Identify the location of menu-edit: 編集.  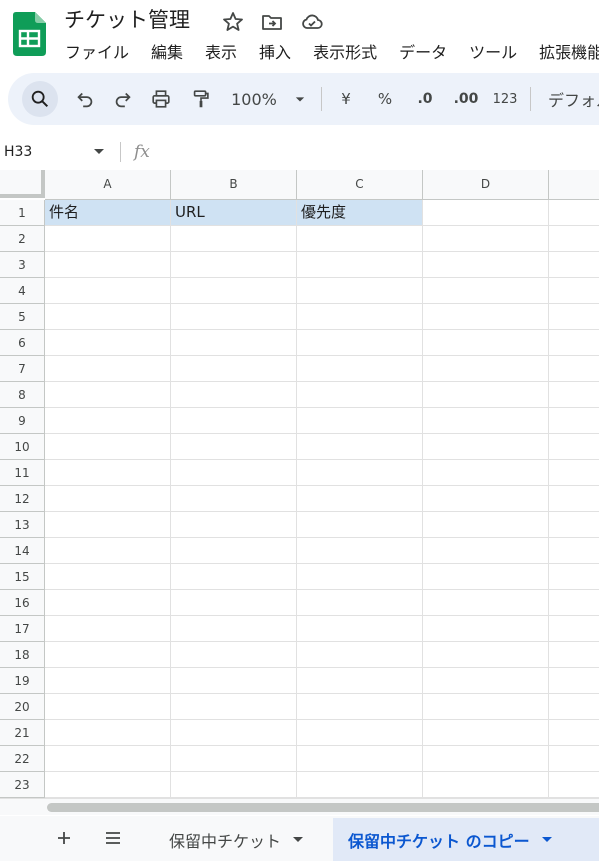
(167, 53).